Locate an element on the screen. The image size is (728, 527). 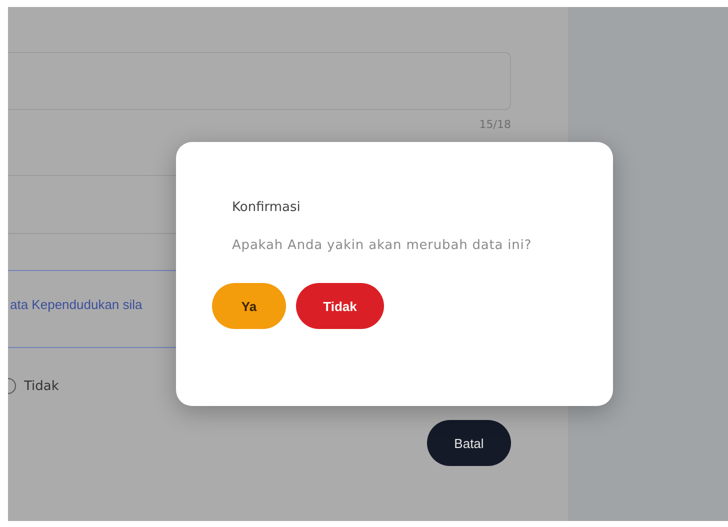
character-counter: 15/18 is located at coordinates (495, 124).